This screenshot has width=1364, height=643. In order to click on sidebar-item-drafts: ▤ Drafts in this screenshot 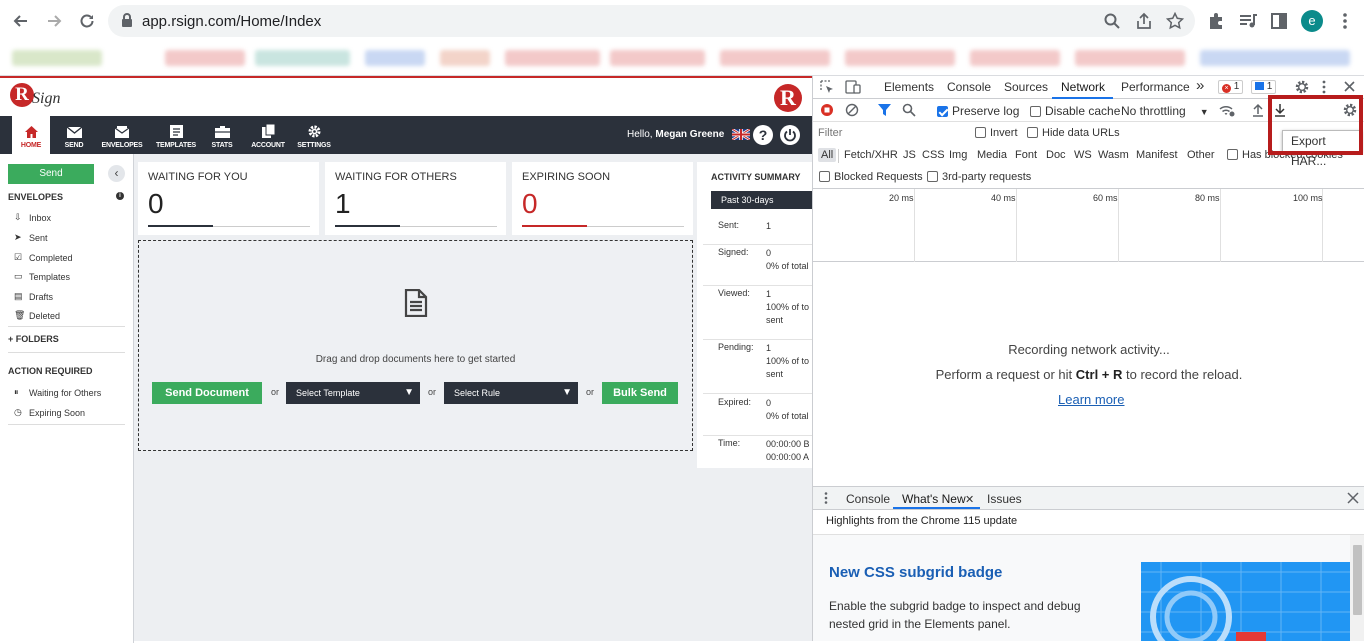, I will do `click(33, 296)`.